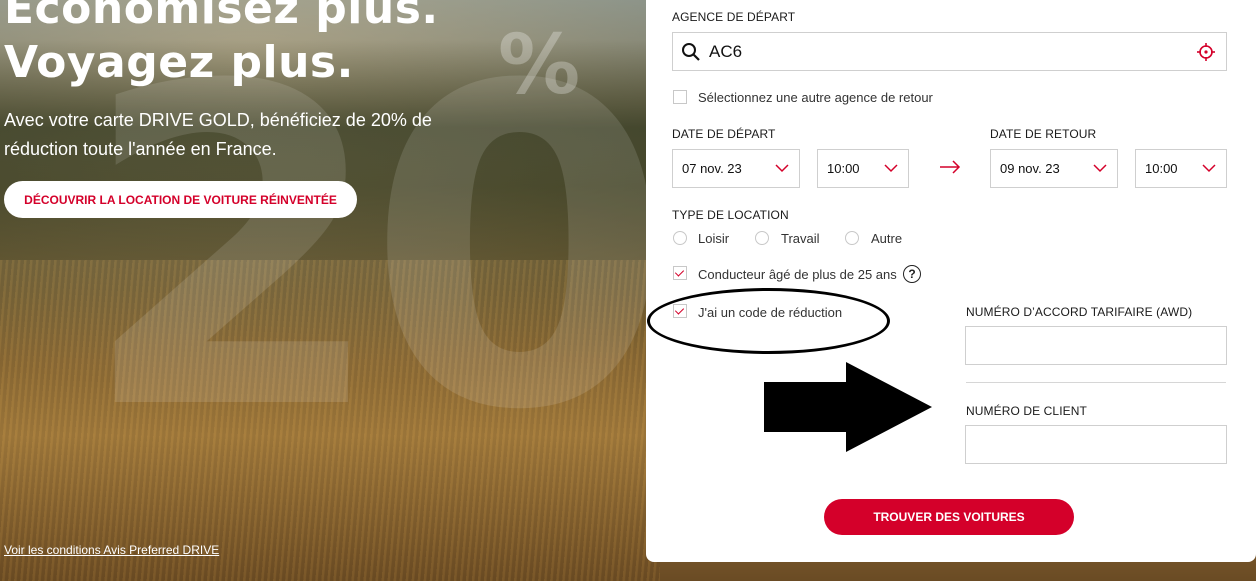 This screenshot has height=581, width=1256. Describe the element at coordinates (726, 51) in the screenshot. I see `agency-value: AC6` at that location.